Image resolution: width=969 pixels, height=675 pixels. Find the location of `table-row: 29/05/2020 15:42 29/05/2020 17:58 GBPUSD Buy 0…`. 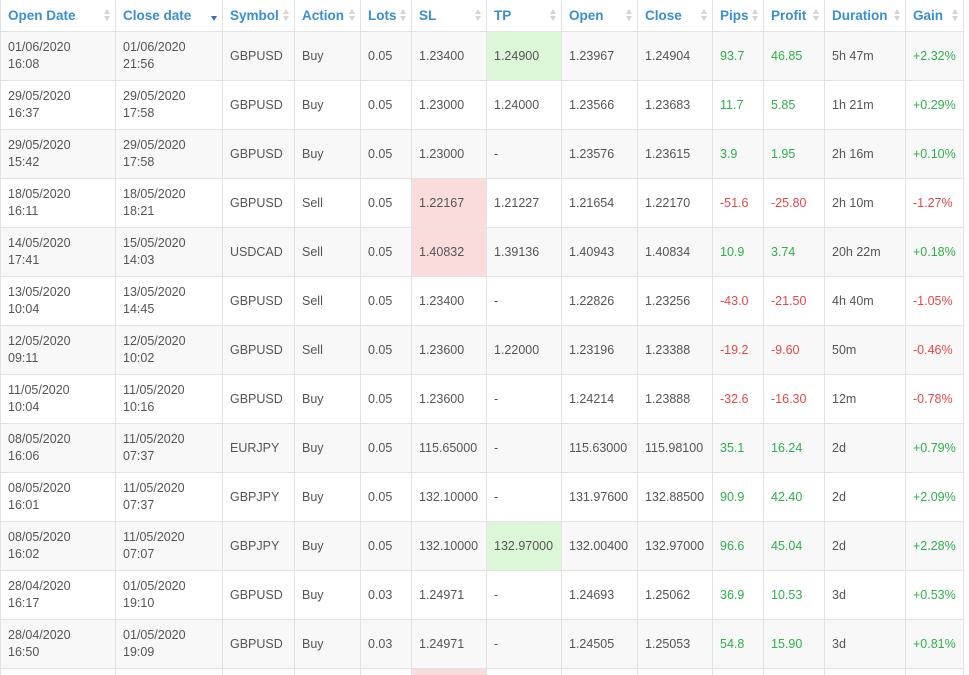

table-row: 29/05/2020 15:42 29/05/2020 17:58 GBPUSD Buy 0… is located at coordinates (482, 154).